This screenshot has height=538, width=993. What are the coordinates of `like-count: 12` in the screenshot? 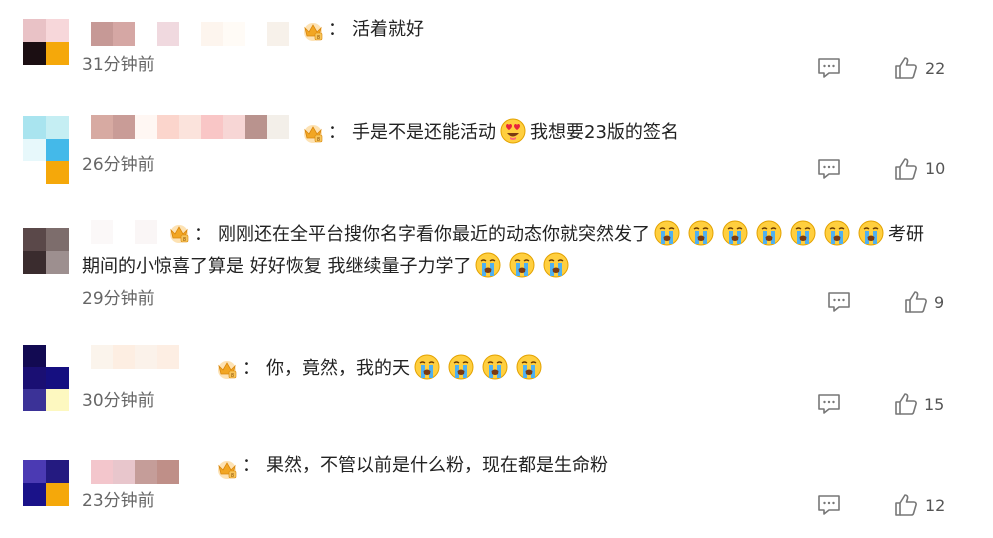 It's located at (935, 505).